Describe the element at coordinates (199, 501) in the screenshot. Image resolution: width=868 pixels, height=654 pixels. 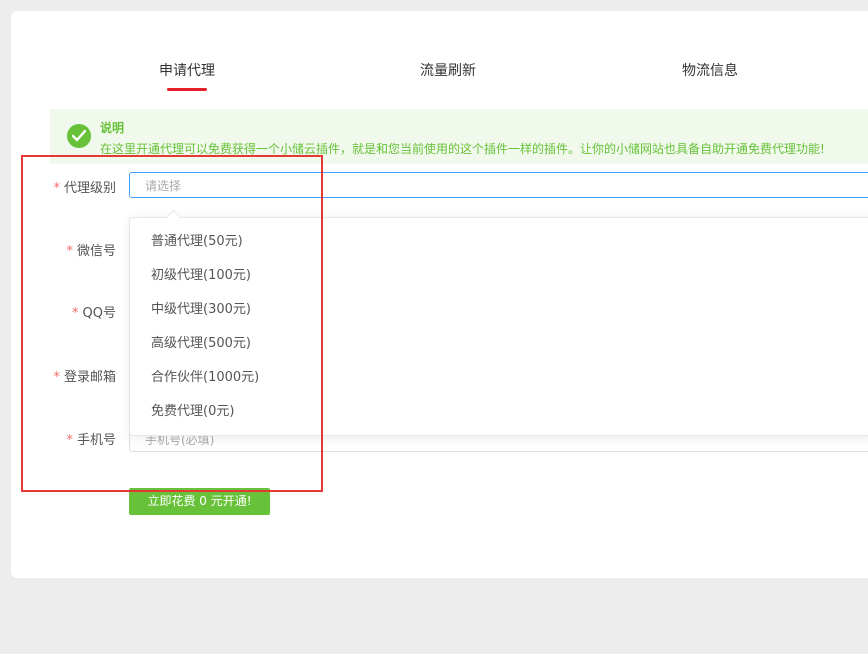
I see `submit-button: 立即花费 0 元开通!` at that location.